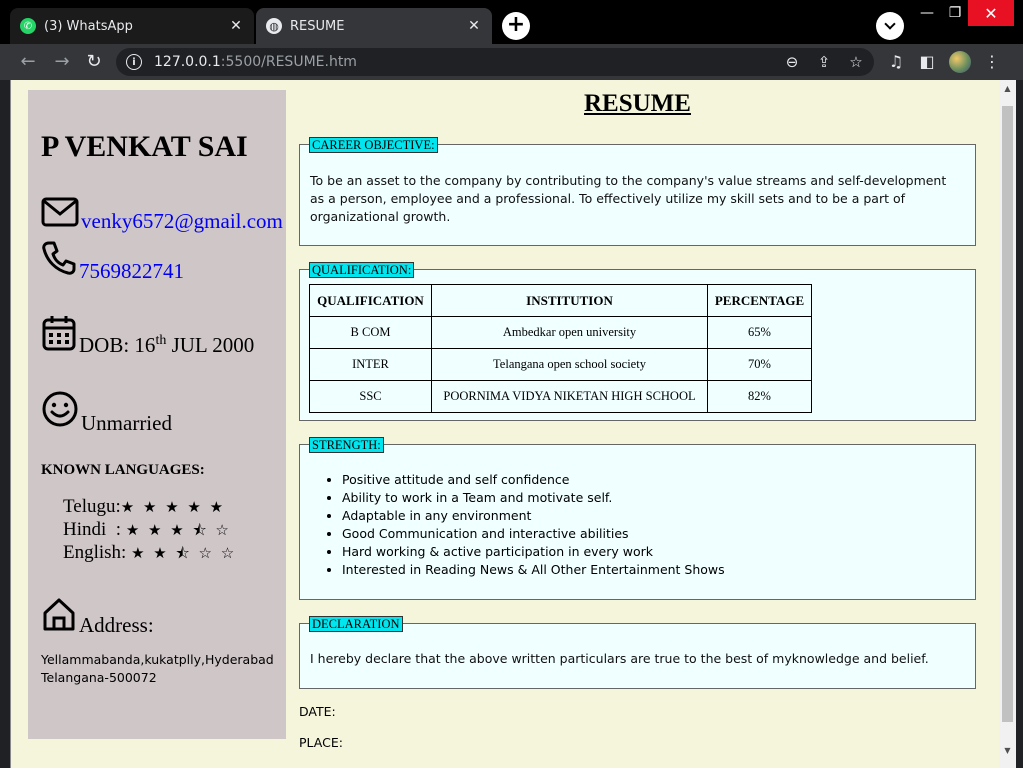 The height and width of the screenshot is (768, 1023). I want to click on table-cell: SSC, so click(370, 396).